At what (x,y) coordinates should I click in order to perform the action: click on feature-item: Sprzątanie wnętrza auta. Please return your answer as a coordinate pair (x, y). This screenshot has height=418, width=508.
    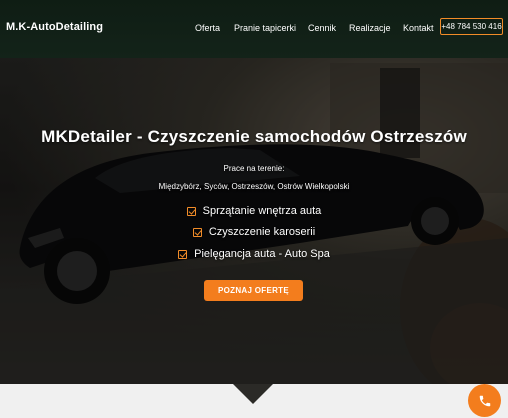
    Looking at the image, I should click on (254, 211).